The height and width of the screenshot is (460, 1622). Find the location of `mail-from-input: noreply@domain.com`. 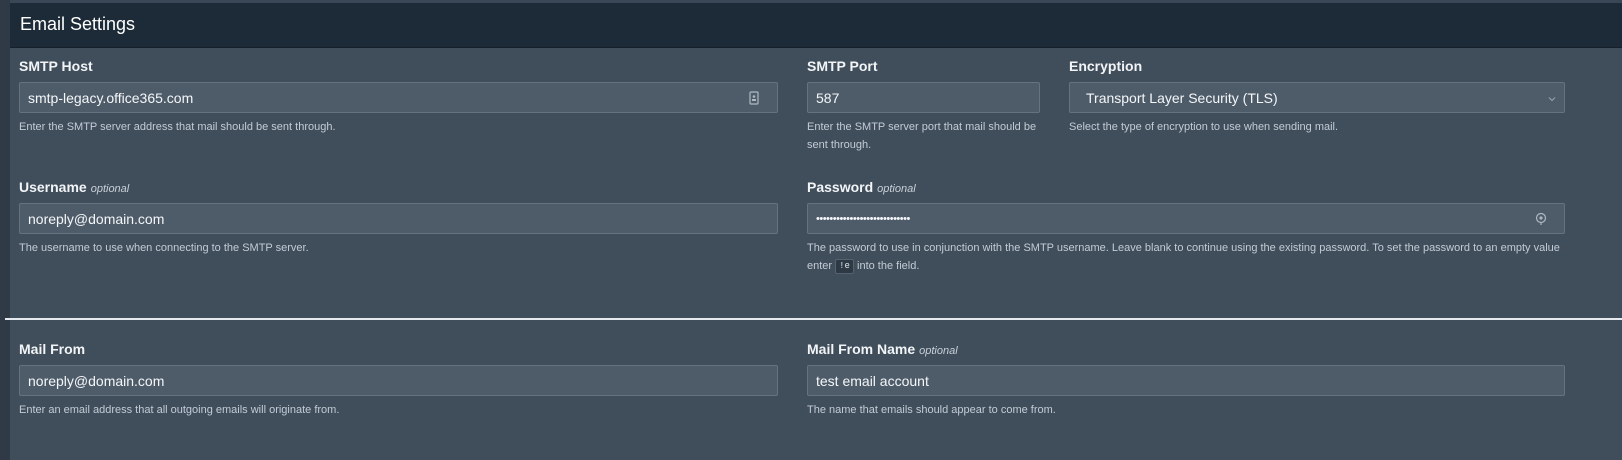

mail-from-input: noreply@domain.com is located at coordinates (398, 380).